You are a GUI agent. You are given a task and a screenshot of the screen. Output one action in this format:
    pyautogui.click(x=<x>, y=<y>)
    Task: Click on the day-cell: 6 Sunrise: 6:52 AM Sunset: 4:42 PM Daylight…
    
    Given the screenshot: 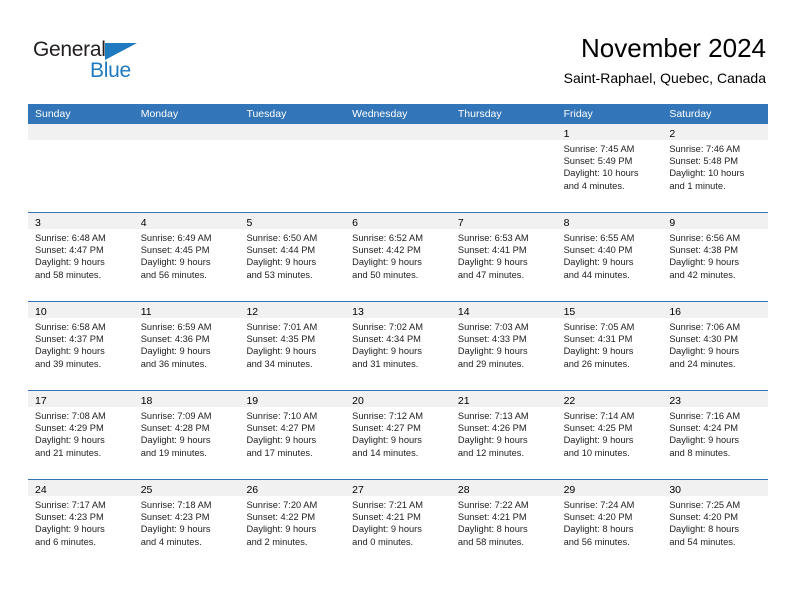 What is the action you would take?
    pyautogui.click(x=398, y=257)
    